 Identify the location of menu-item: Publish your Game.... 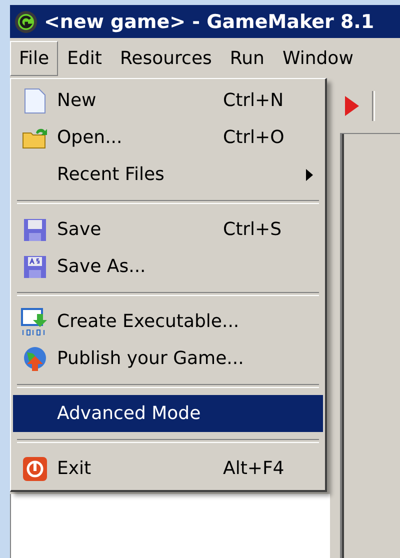
(168, 358).